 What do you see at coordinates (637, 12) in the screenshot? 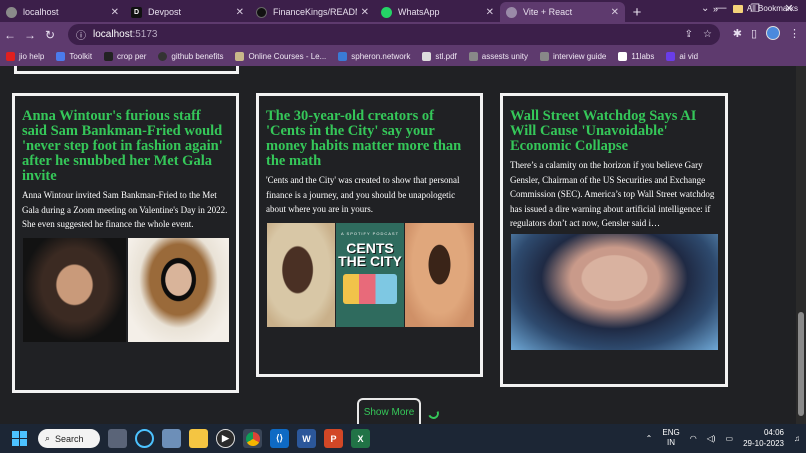
I see `new-tab-button: +` at bounding box center [637, 12].